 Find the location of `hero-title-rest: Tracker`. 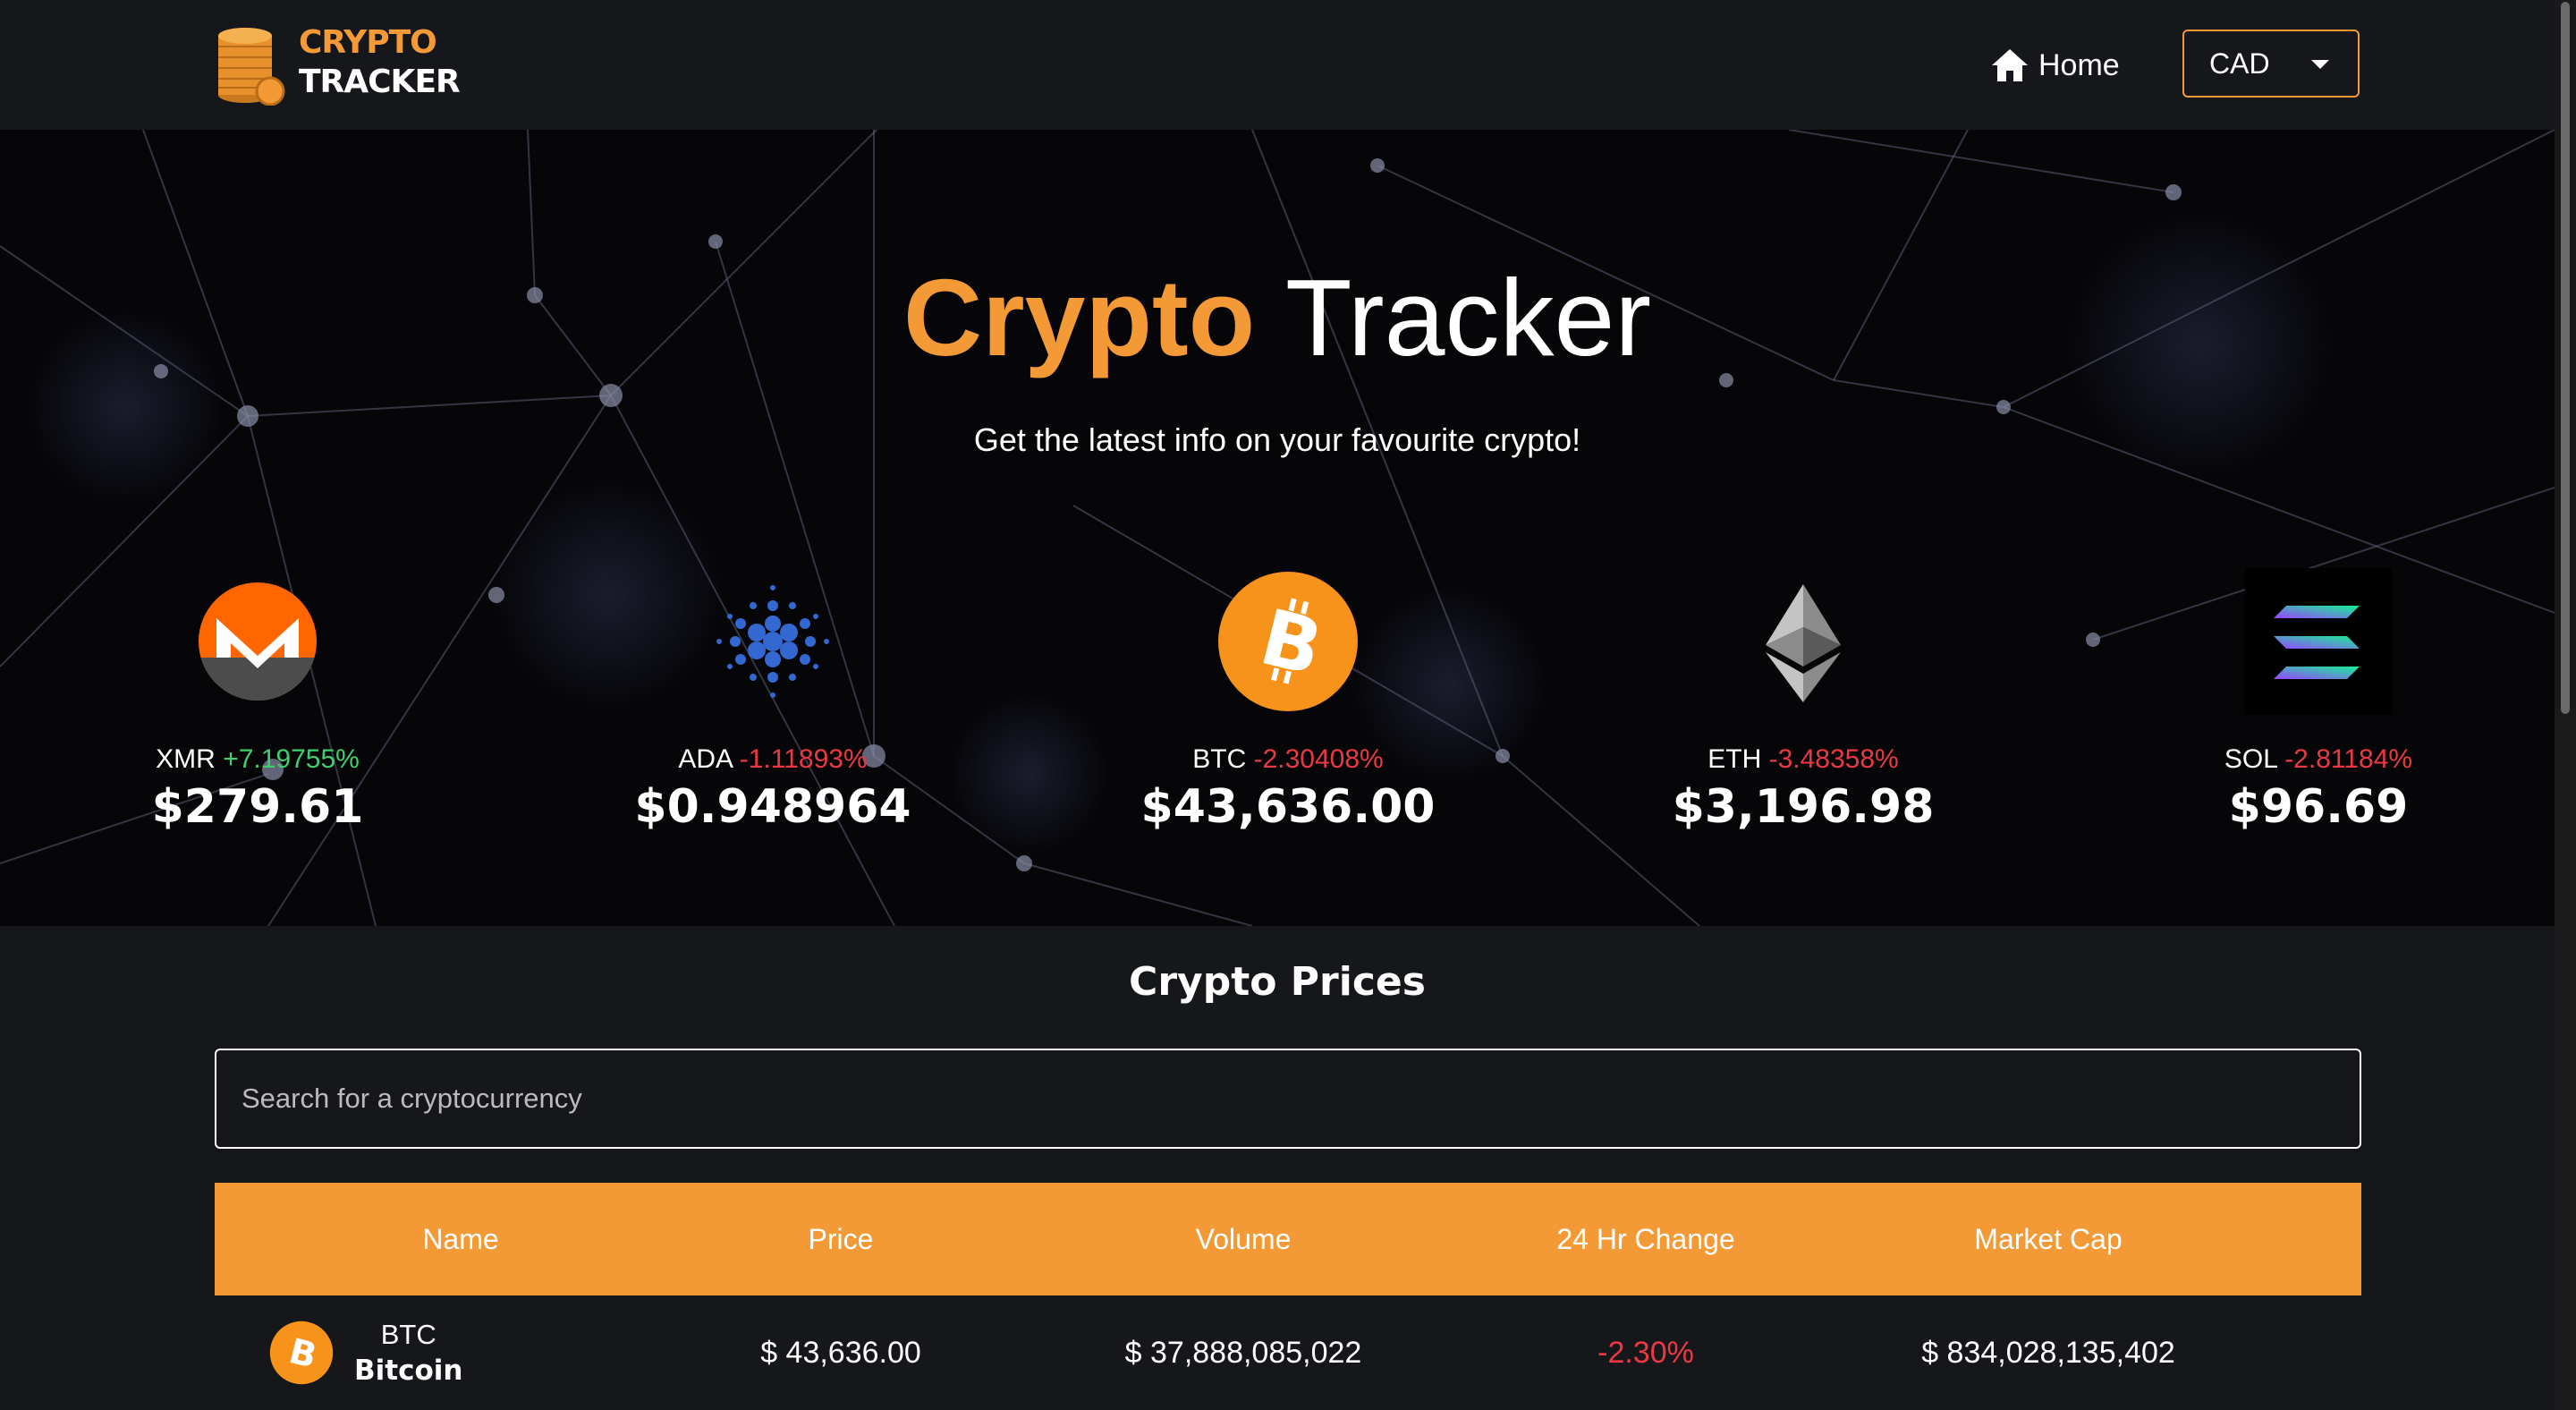

hero-title-rest: Tracker is located at coordinates (1468, 318).